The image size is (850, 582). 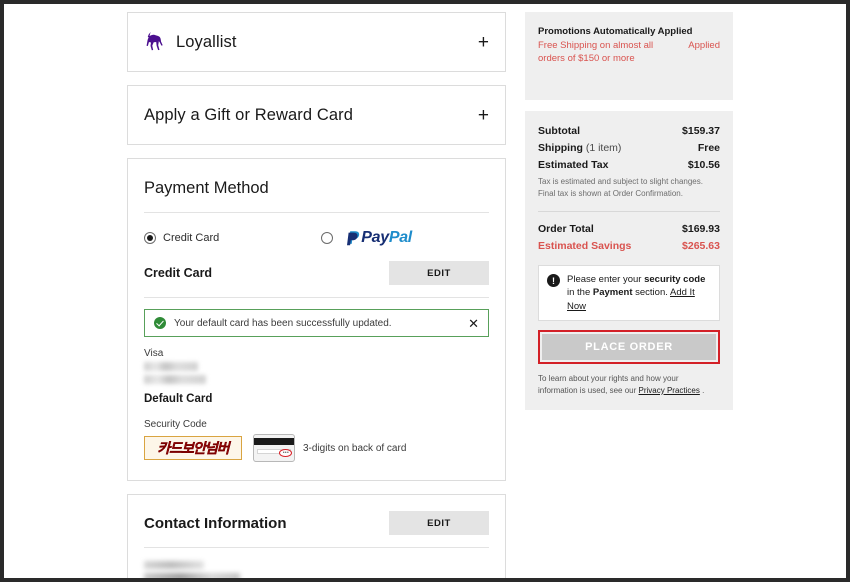 I want to click on paypal-text-pay: Pay, so click(x=375, y=237).